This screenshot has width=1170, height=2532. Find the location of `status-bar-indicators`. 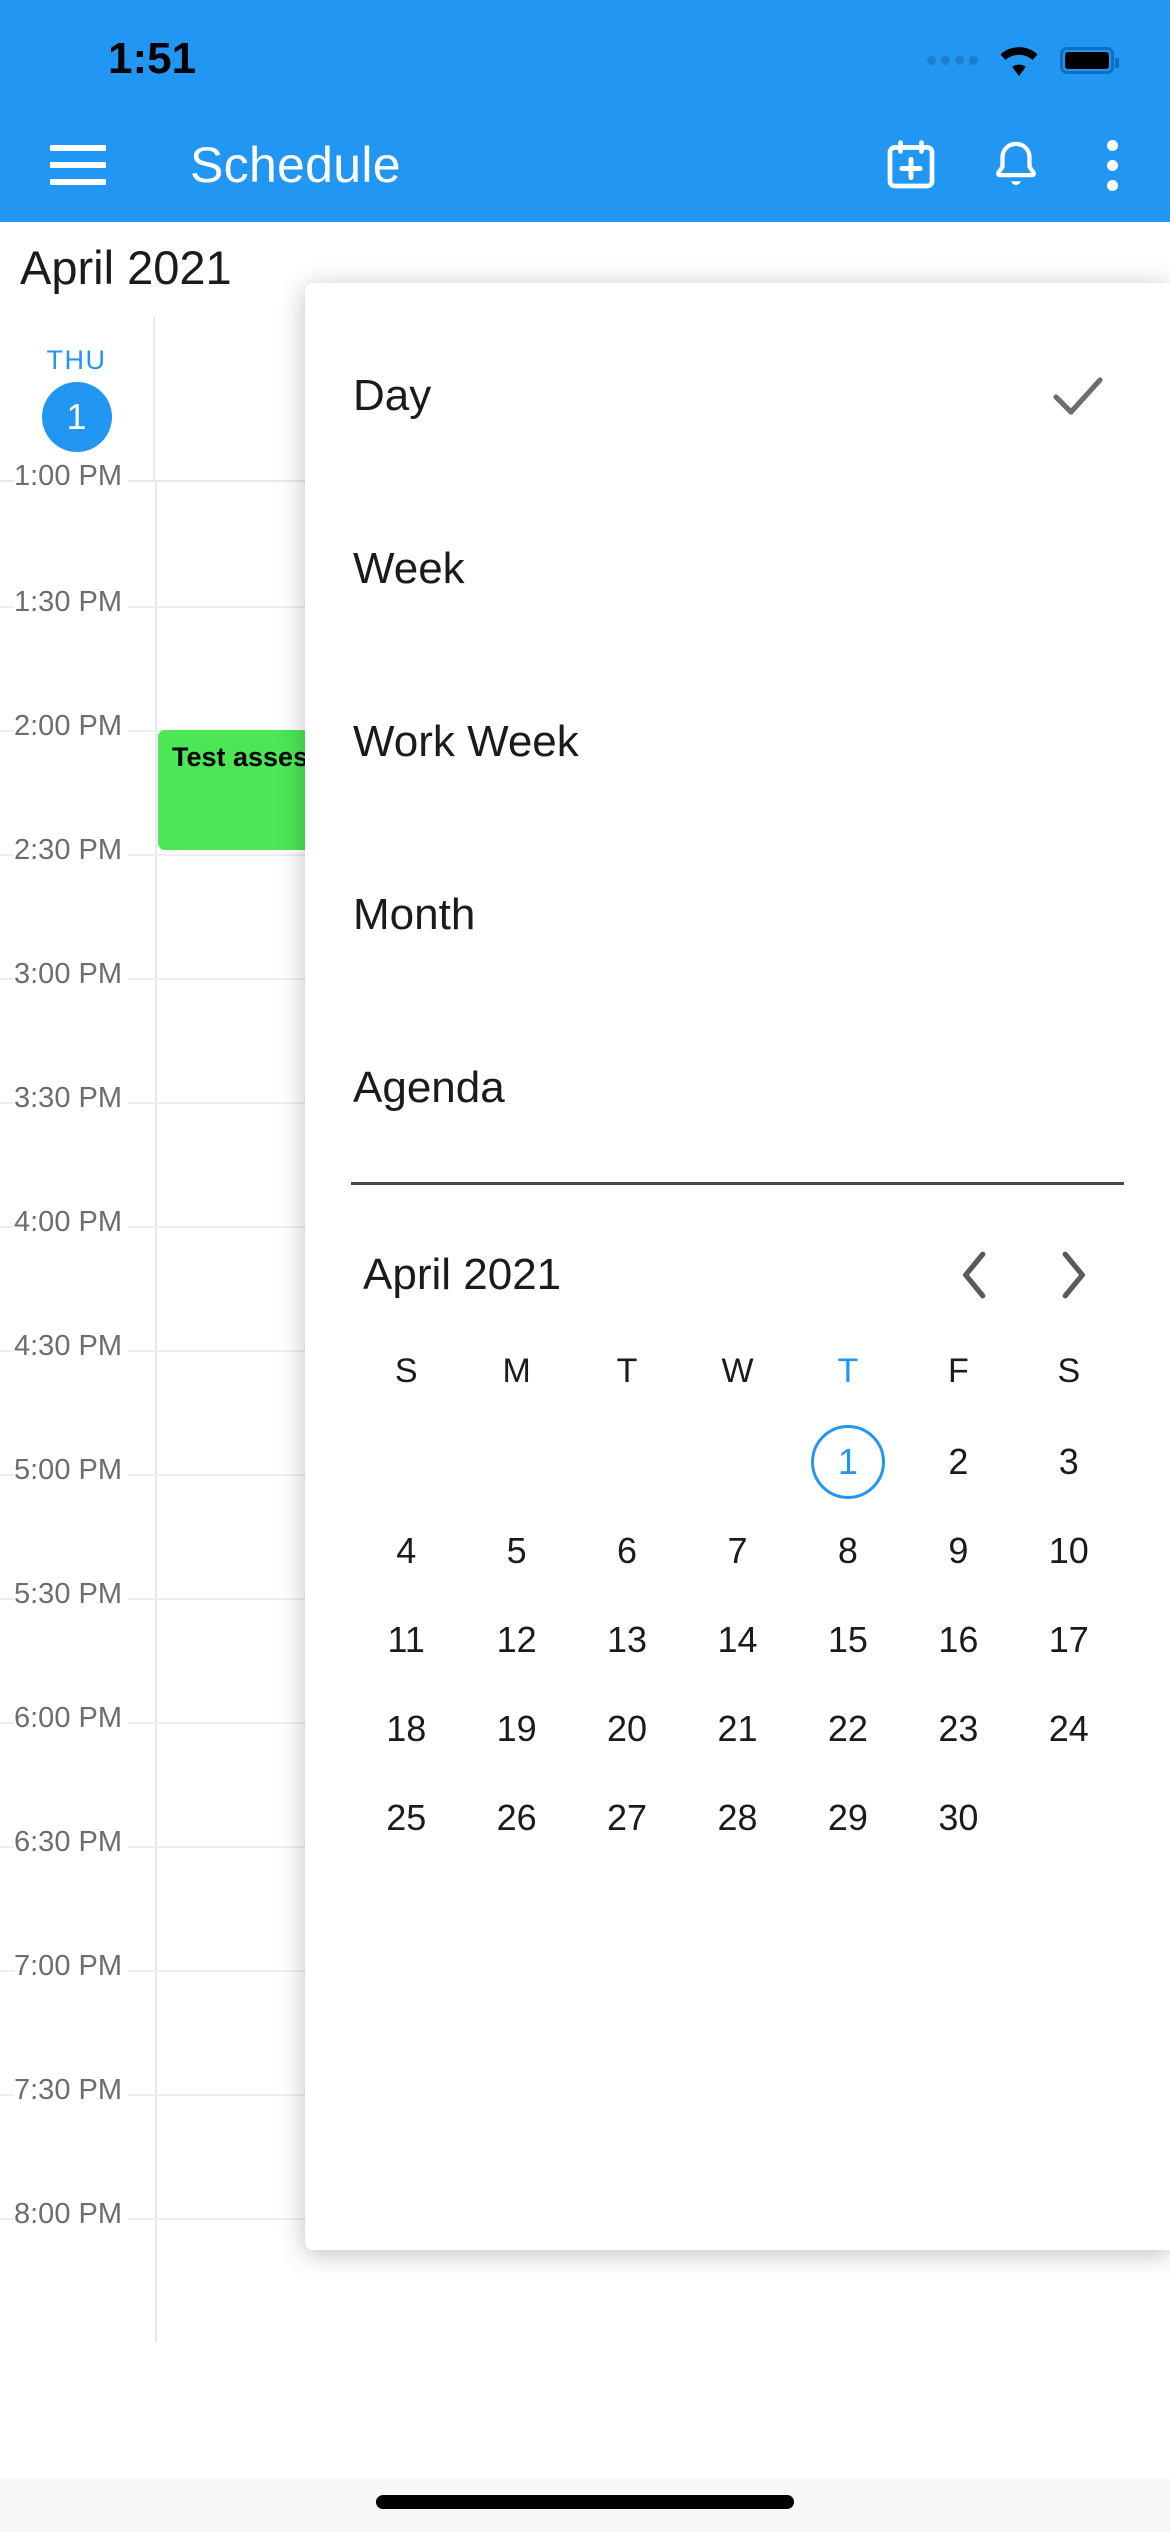

status-bar-indicators is located at coordinates (1023, 60).